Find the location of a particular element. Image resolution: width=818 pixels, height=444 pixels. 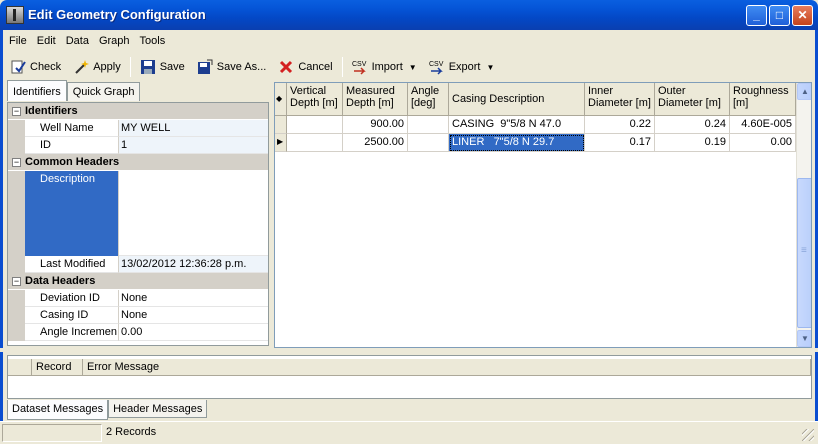

deviation-id-value: None is located at coordinates (193, 298).